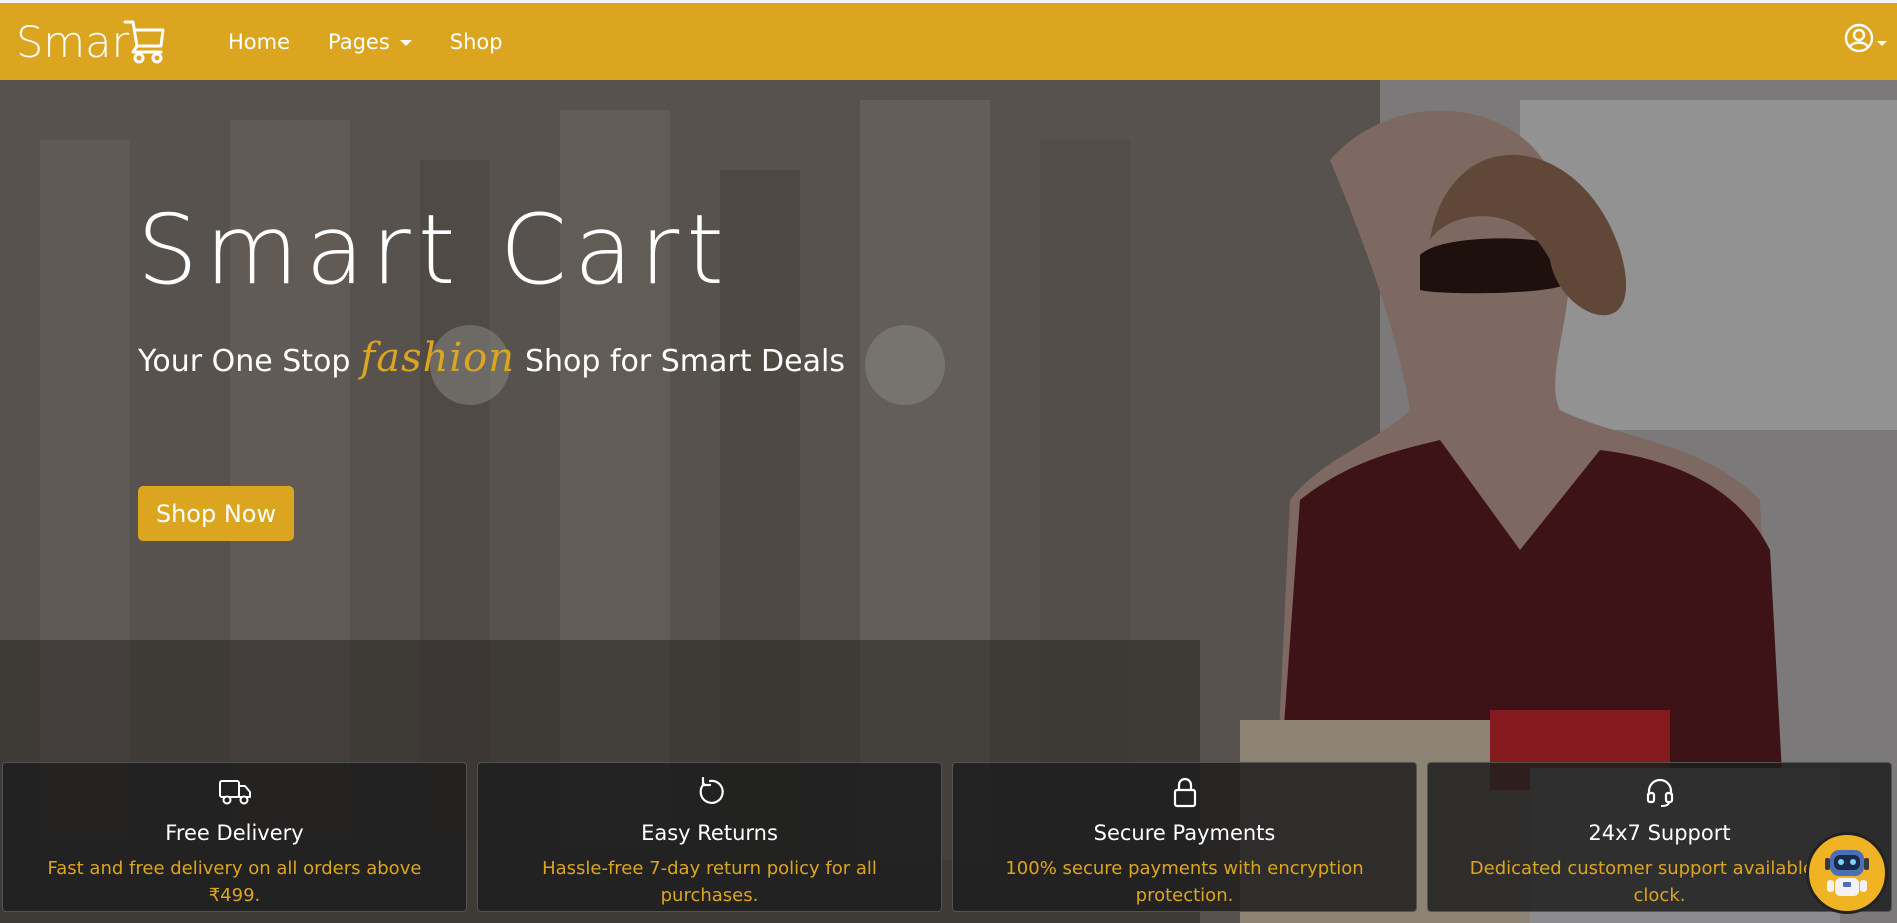  I want to click on nav-pages-label: Pages, so click(359, 41).